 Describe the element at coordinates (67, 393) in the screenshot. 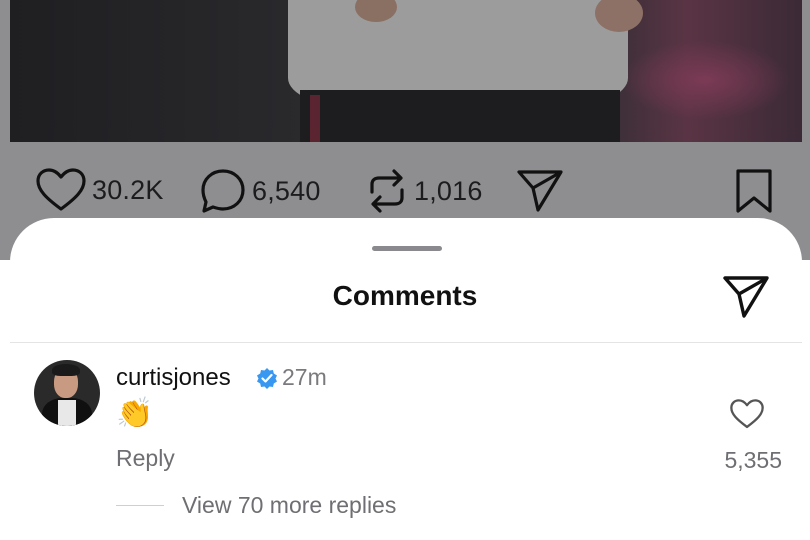

I see `avatar` at that location.